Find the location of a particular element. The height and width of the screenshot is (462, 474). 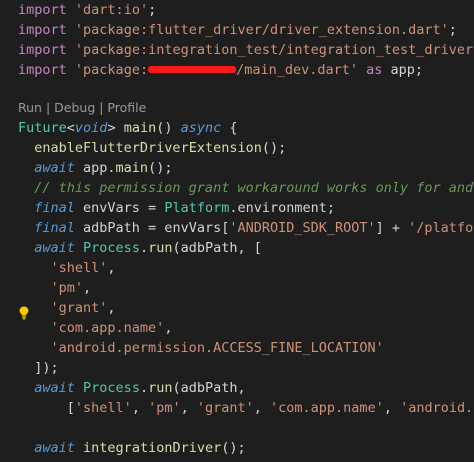

string-literal: 'package: is located at coordinates (111, 70).